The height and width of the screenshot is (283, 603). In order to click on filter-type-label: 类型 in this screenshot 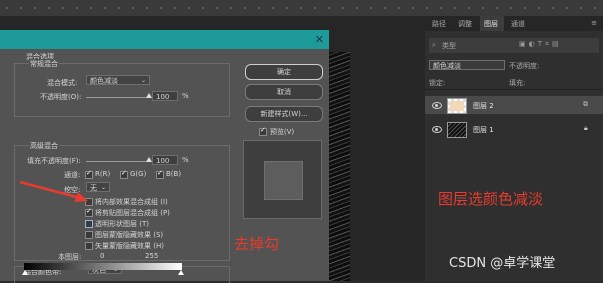, I will do `click(449, 46)`.